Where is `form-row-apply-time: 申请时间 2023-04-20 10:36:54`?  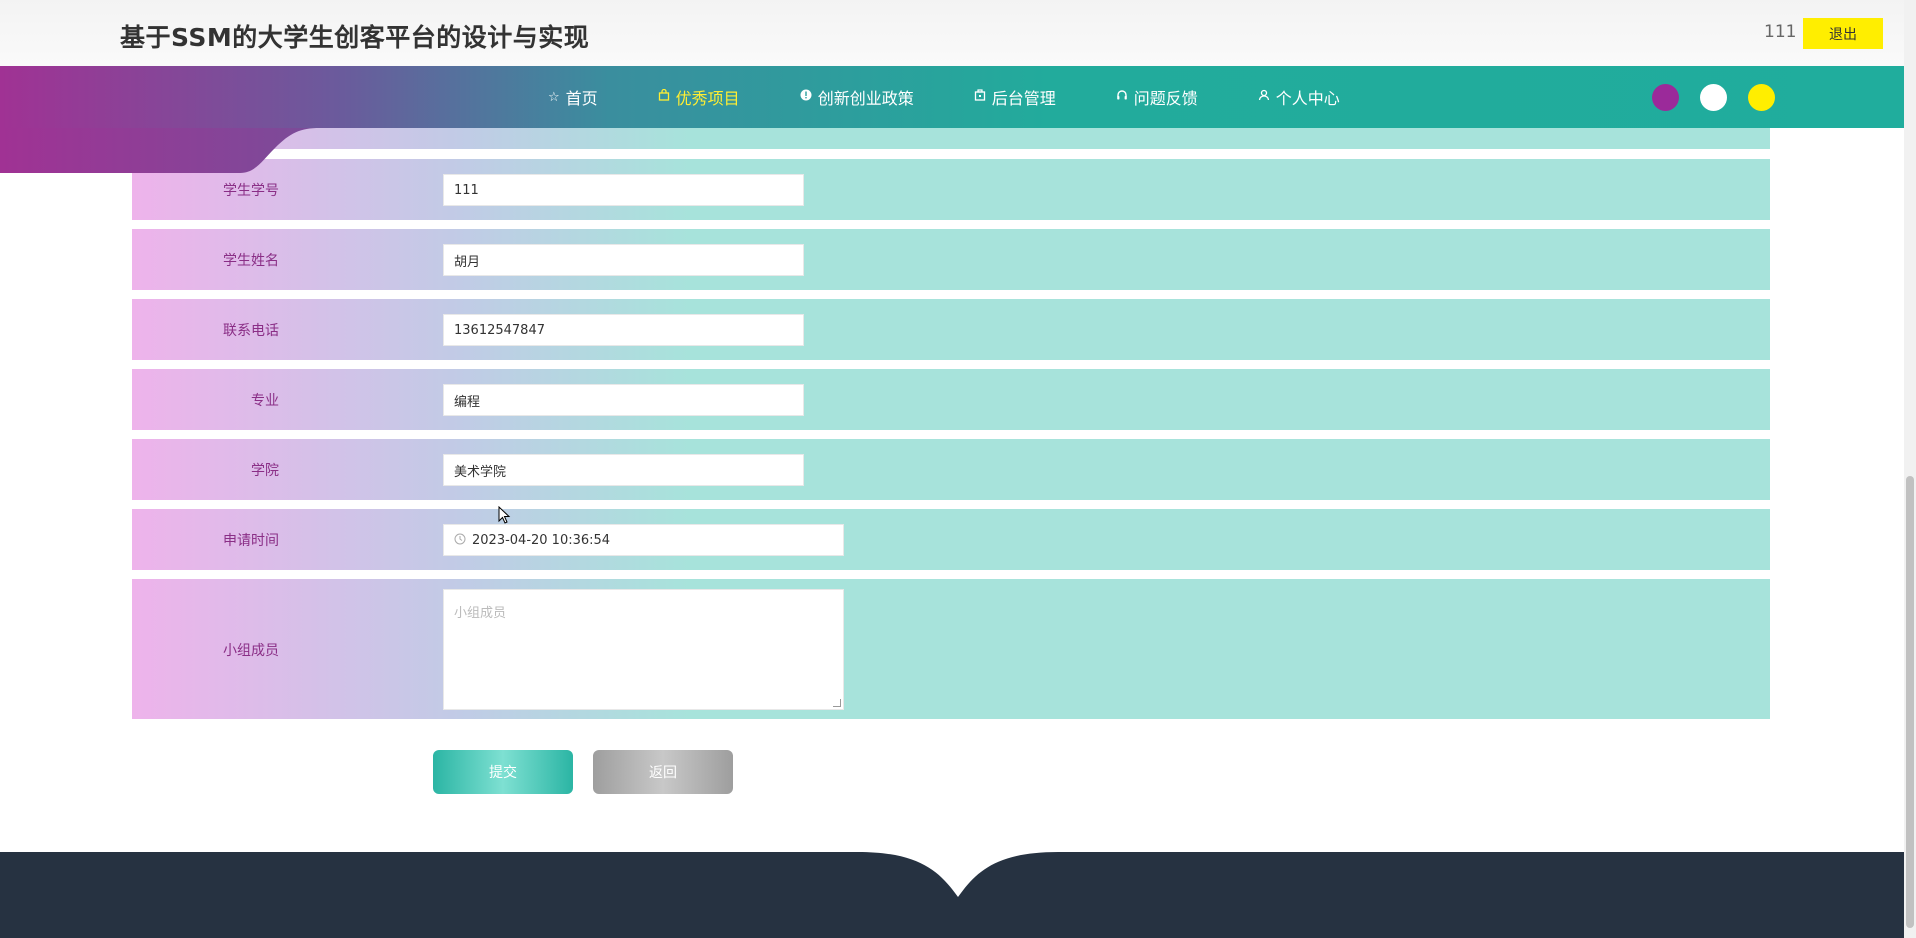
form-row-apply-time: 申请时间 2023-04-20 10:36:54 is located at coordinates (951, 539).